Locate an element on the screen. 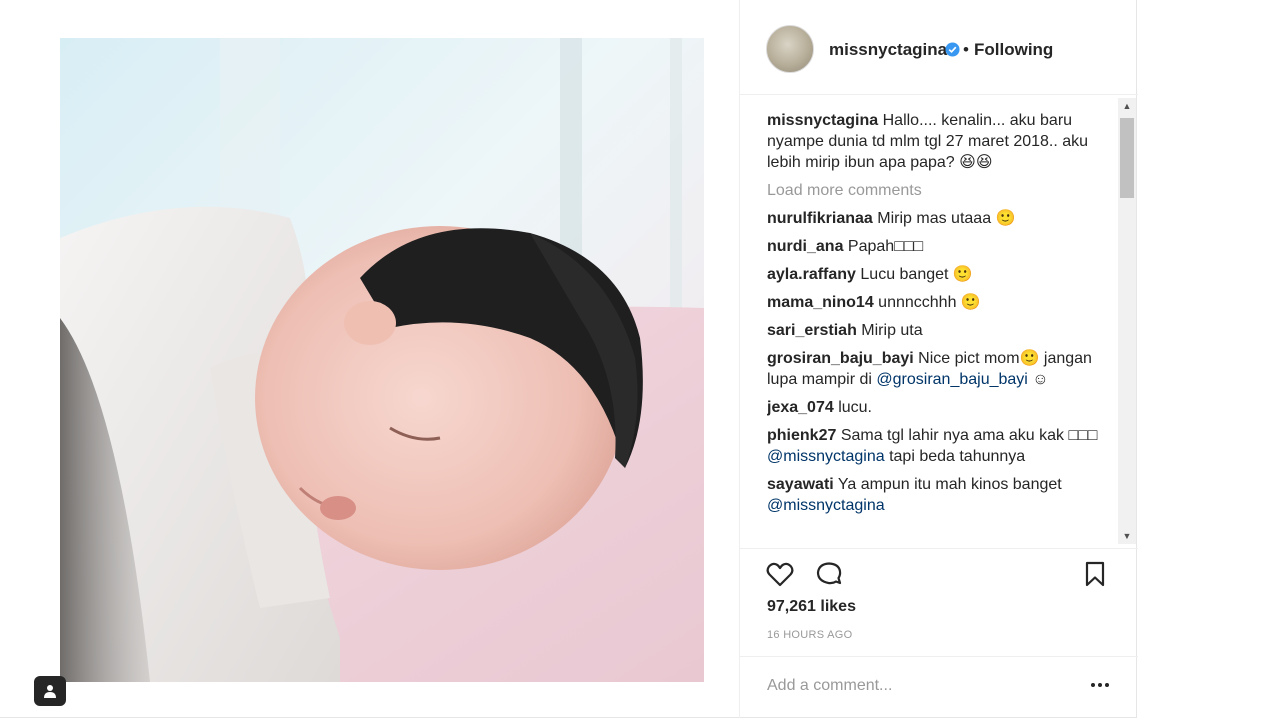  more-options-icon is located at coordinates (1100, 685).